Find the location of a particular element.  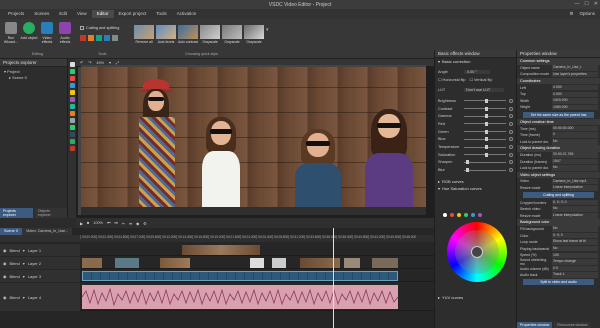

hue-wheel is located at coordinates (477, 252).